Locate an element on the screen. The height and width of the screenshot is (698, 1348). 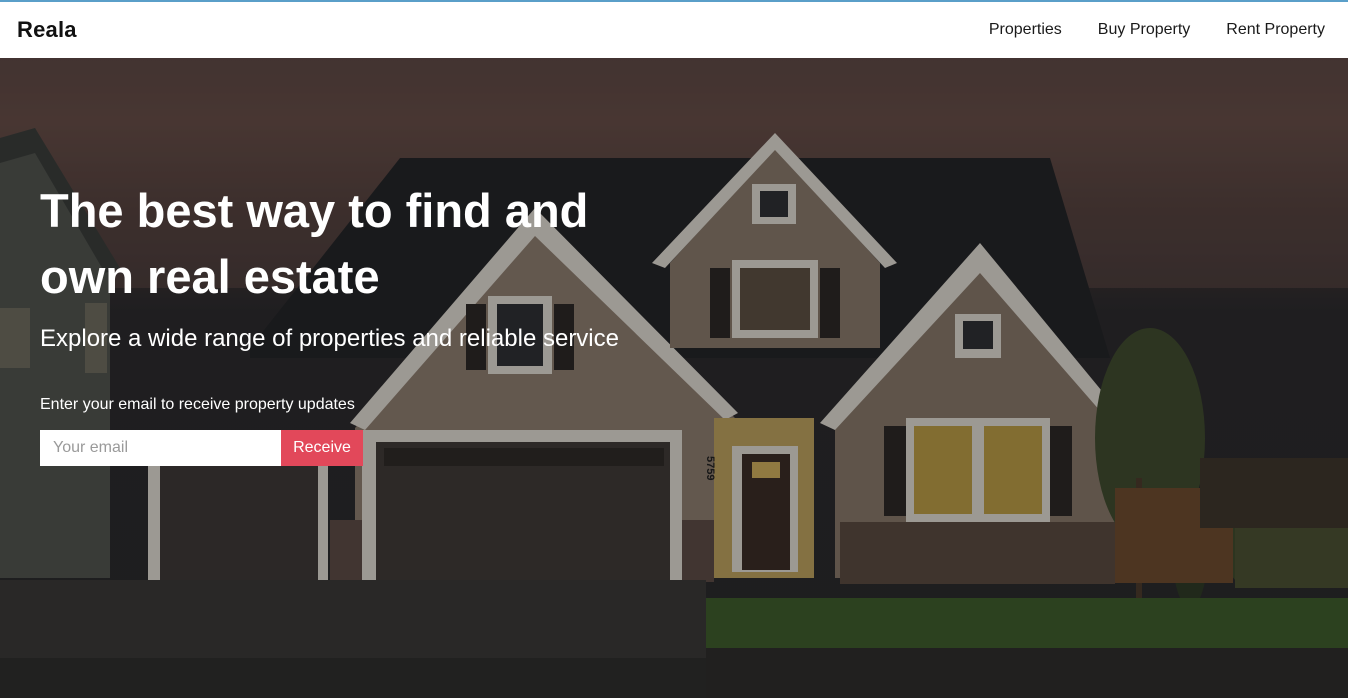
receive-button: Receive is located at coordinates (322, 448).